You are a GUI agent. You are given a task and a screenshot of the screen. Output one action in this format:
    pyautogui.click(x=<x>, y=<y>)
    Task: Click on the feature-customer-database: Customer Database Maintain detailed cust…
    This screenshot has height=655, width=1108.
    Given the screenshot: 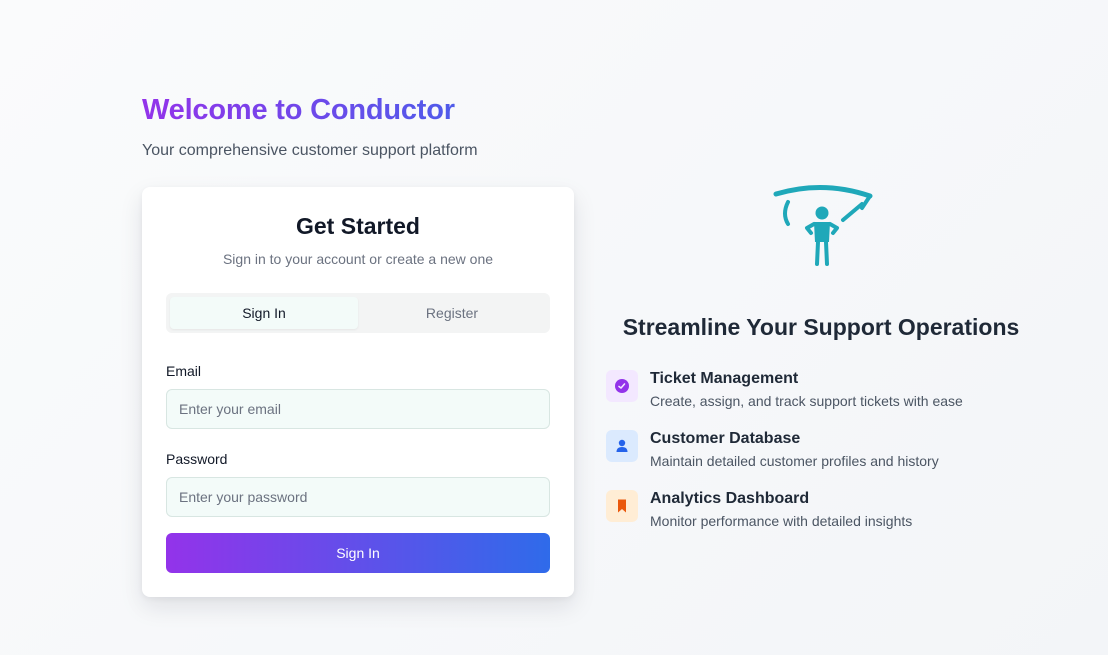 What is the action you would take?
    pyautogui.click(x=821, y=452)
    